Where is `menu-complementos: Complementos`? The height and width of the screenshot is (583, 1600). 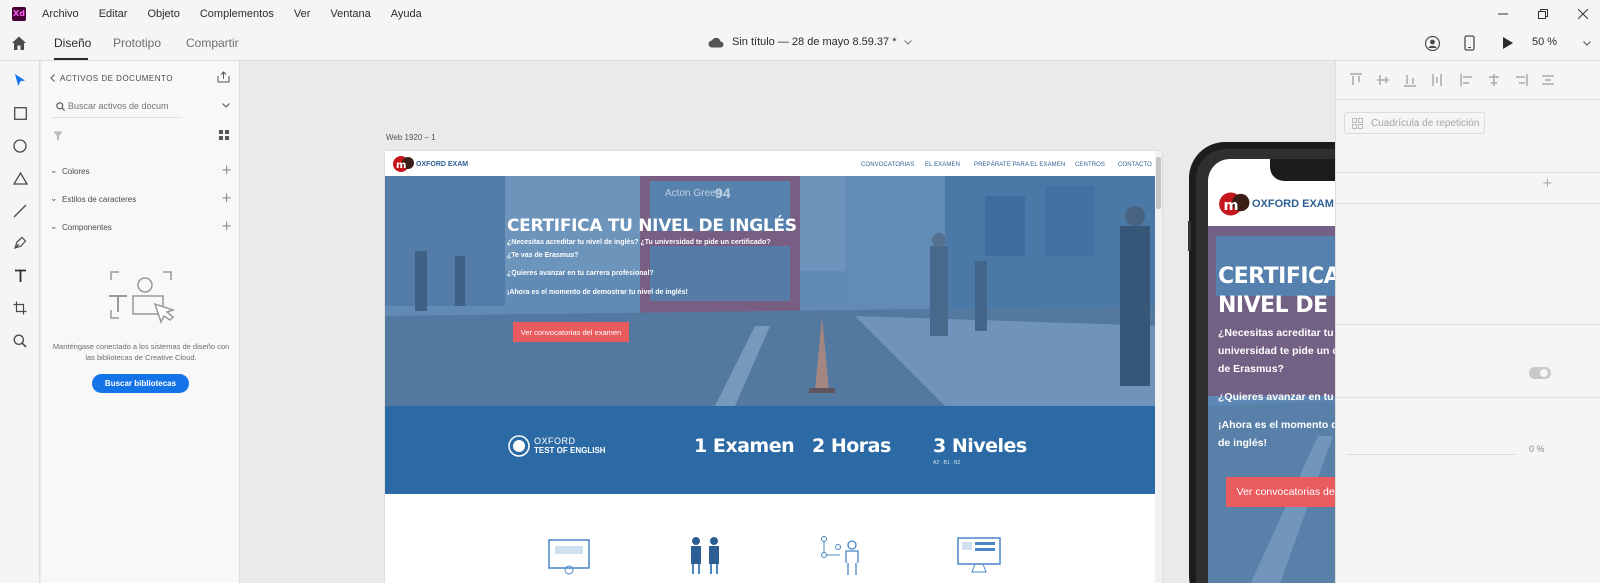 menu-complementos: Complementos is located at coordinates (237, 14).